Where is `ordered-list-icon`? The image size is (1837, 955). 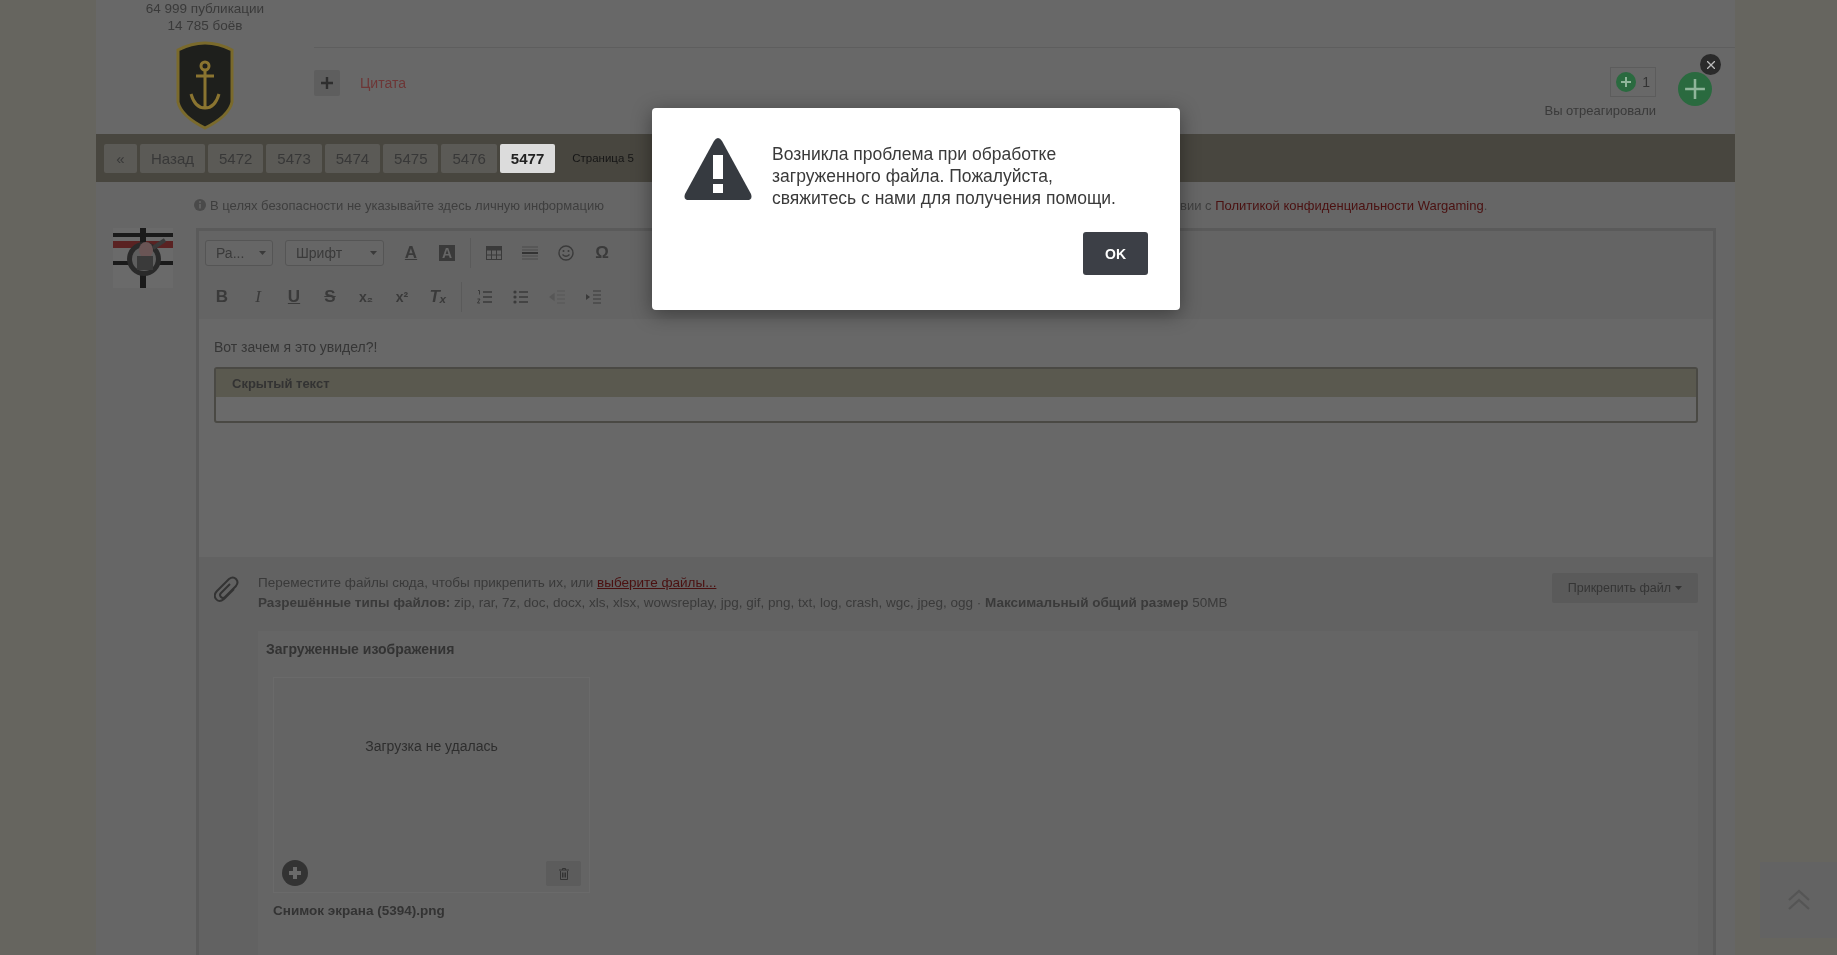 ordered-list-icon is located at coordinates (485, 297).